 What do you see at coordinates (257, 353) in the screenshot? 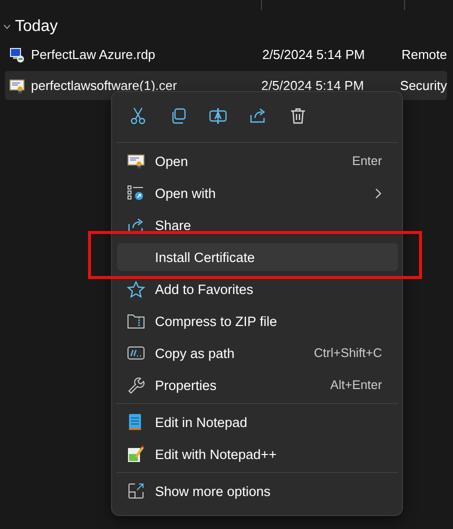
I see `menu-item: Copy as path Ctrl+Shift+C` at bounding box center [257, 353].